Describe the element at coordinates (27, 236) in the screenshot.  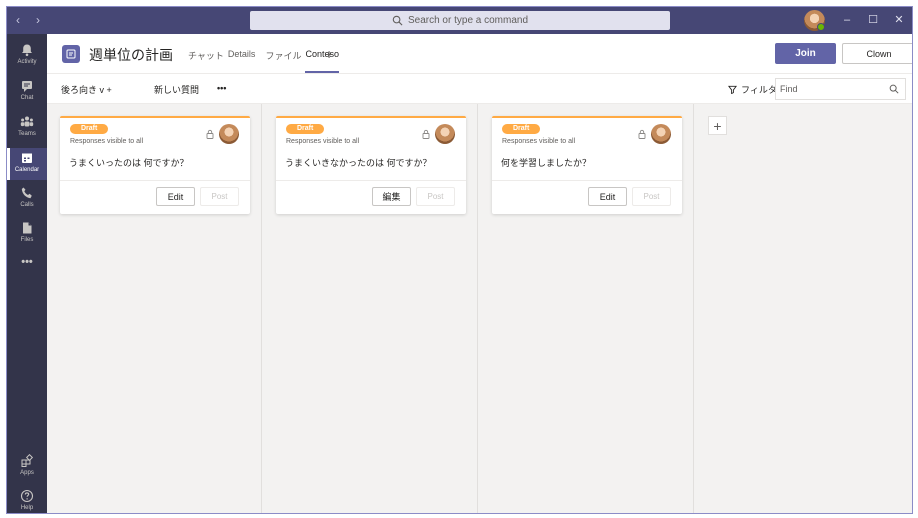
I see `rail-item-files: Files` at that location.